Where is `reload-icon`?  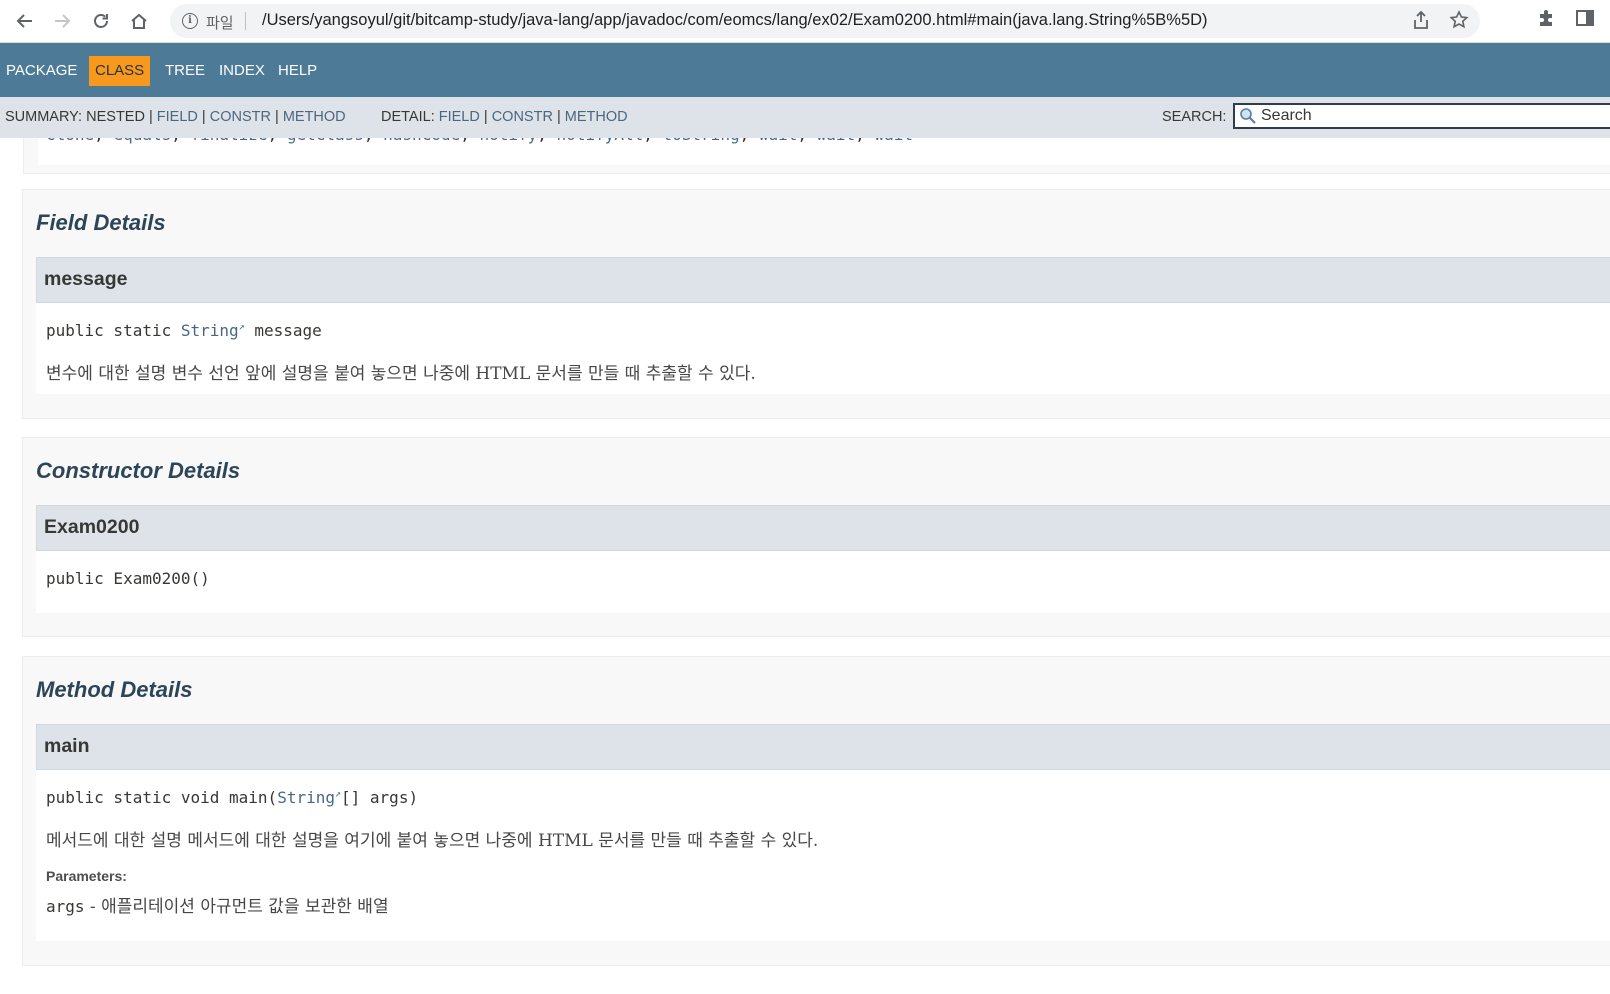
reload-icon is located at coordinates (101, 21).